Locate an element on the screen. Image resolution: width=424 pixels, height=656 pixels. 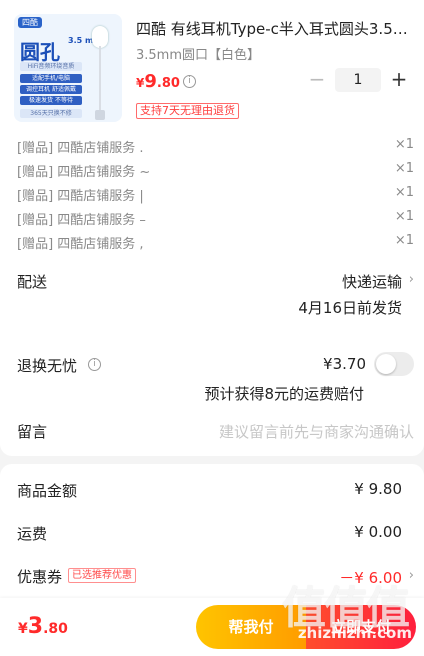
thumb-strip: HiFi音频环绕音质 is located at coordinates (51, 66).